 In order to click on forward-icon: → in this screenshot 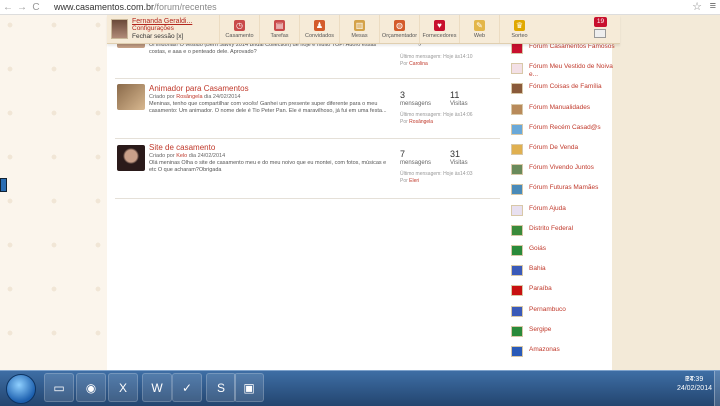, I will do `click(22, 7)`.